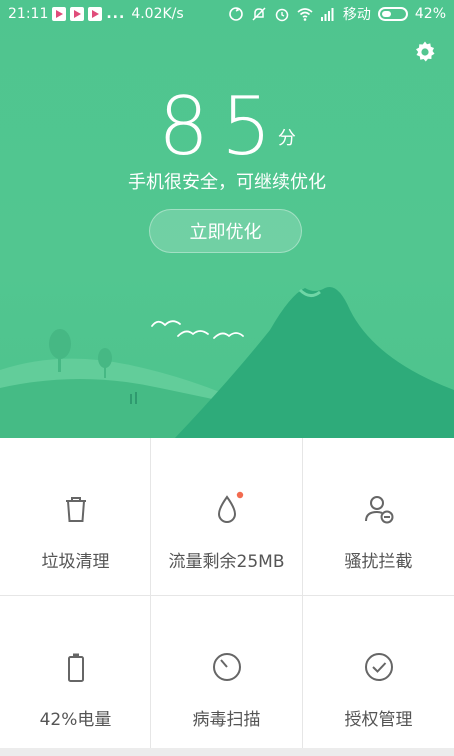  I want to click on user-block-icon, so click(378, 510).